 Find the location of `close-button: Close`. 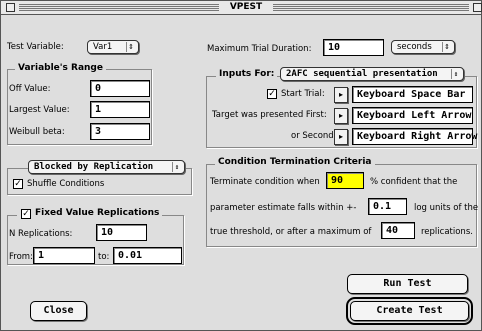

close-button: Close is located at coordinates (58, 311).